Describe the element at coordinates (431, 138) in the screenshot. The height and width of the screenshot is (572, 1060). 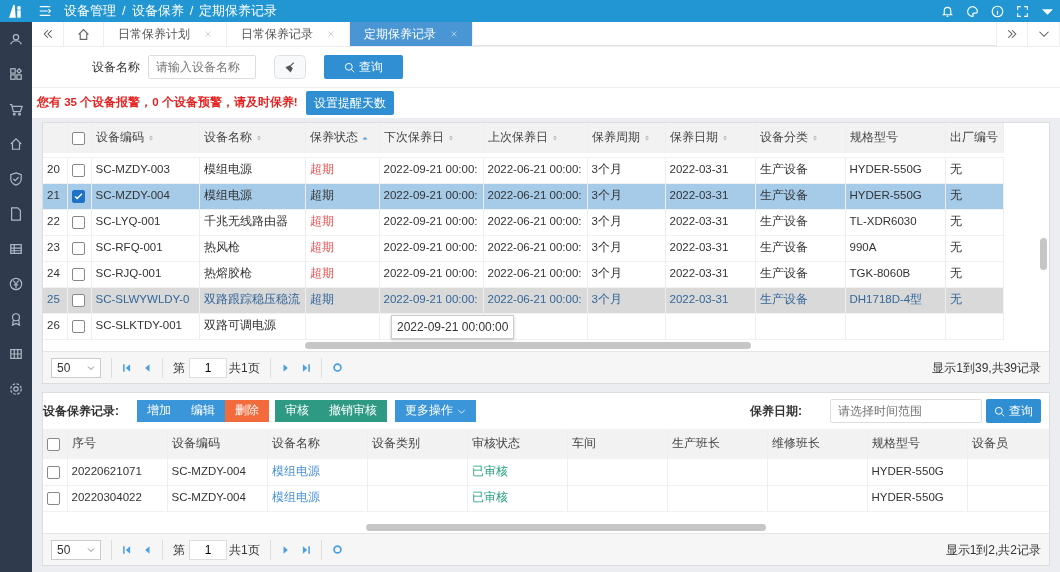
I see `column-header: 下次保养日` at that location.